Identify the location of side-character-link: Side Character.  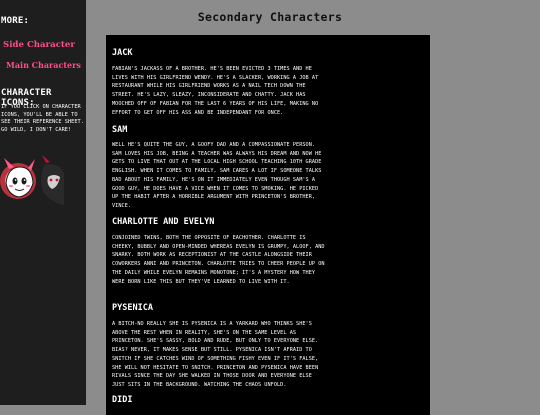
(39, 45).